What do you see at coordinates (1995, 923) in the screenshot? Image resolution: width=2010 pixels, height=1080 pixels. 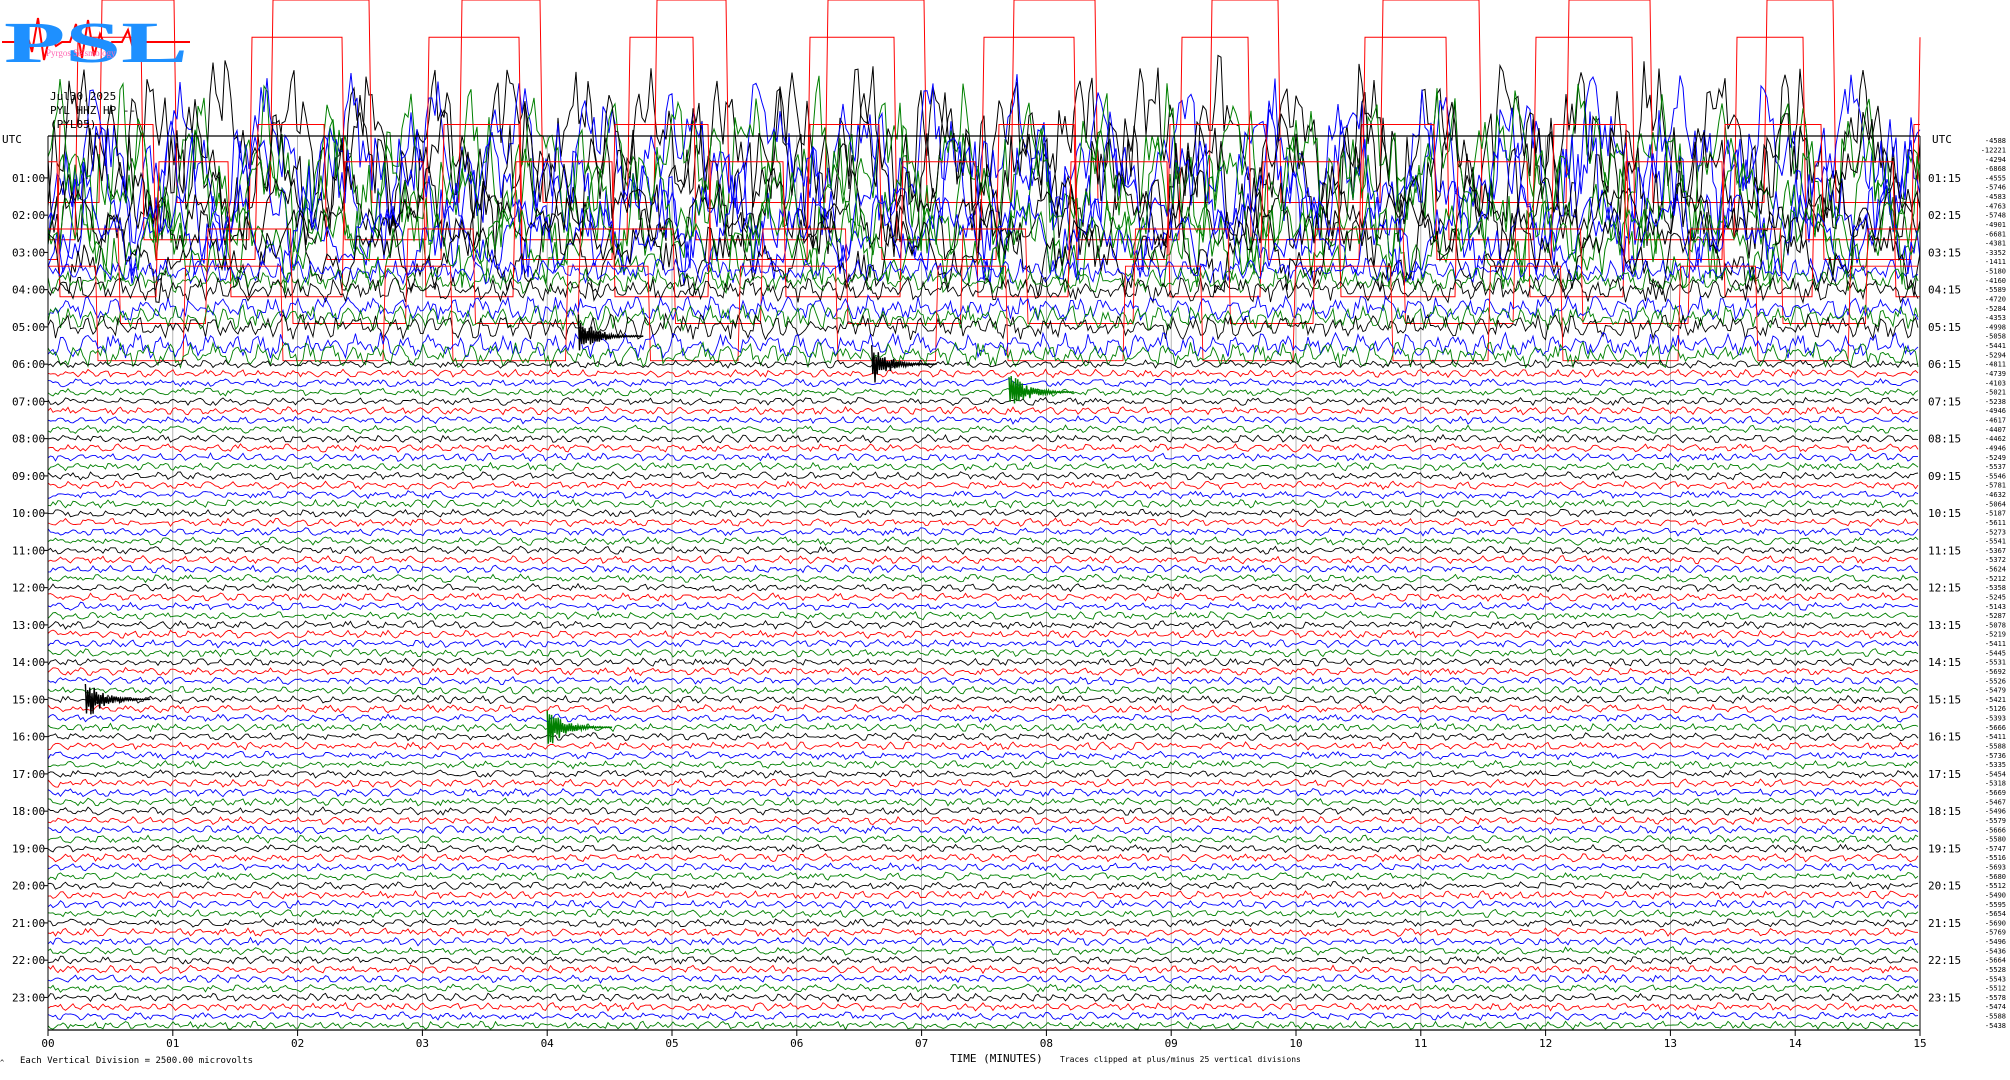 I see `trace-offset-label: -5690` at bounding box center [1995, 923].